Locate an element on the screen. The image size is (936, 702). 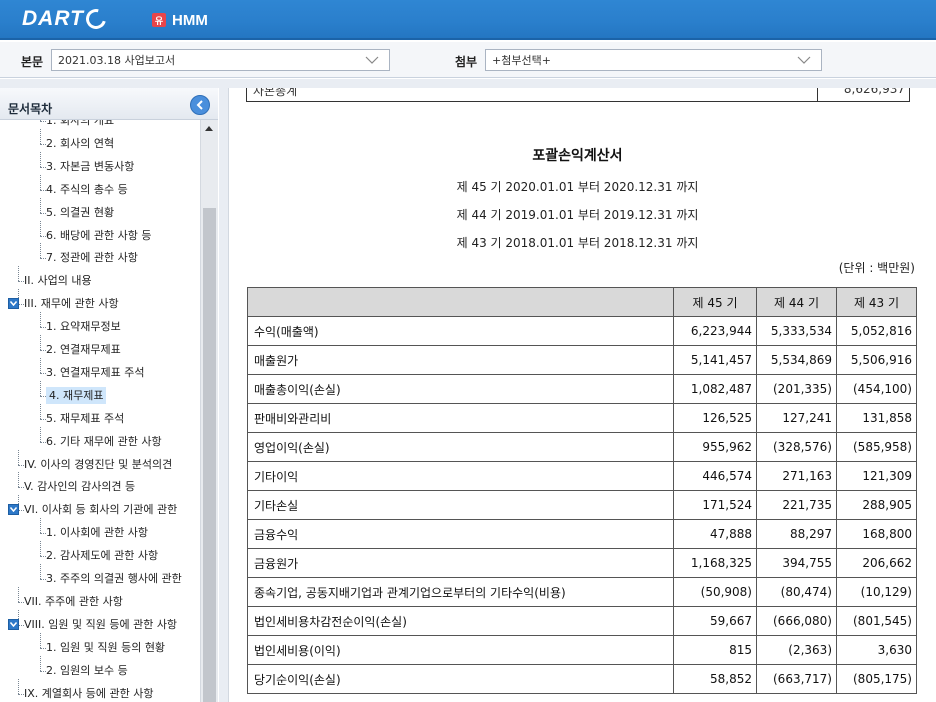
chevron-down-icon is located at coordinates (804, 60).